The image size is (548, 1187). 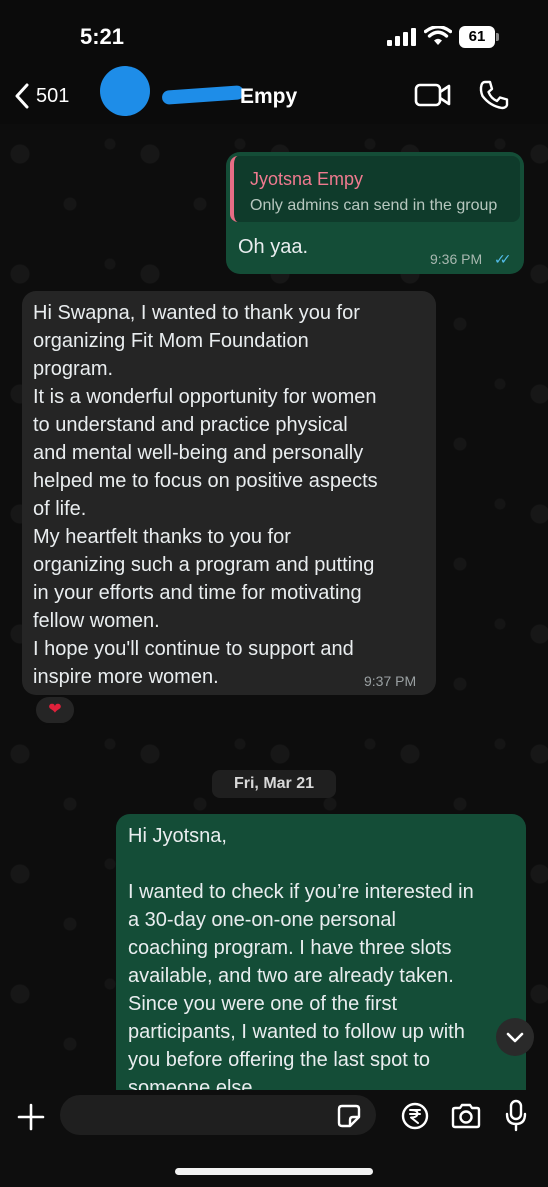 I want to click on message-line: a 30-day one-on-one personal, so click(x=262, y=920).